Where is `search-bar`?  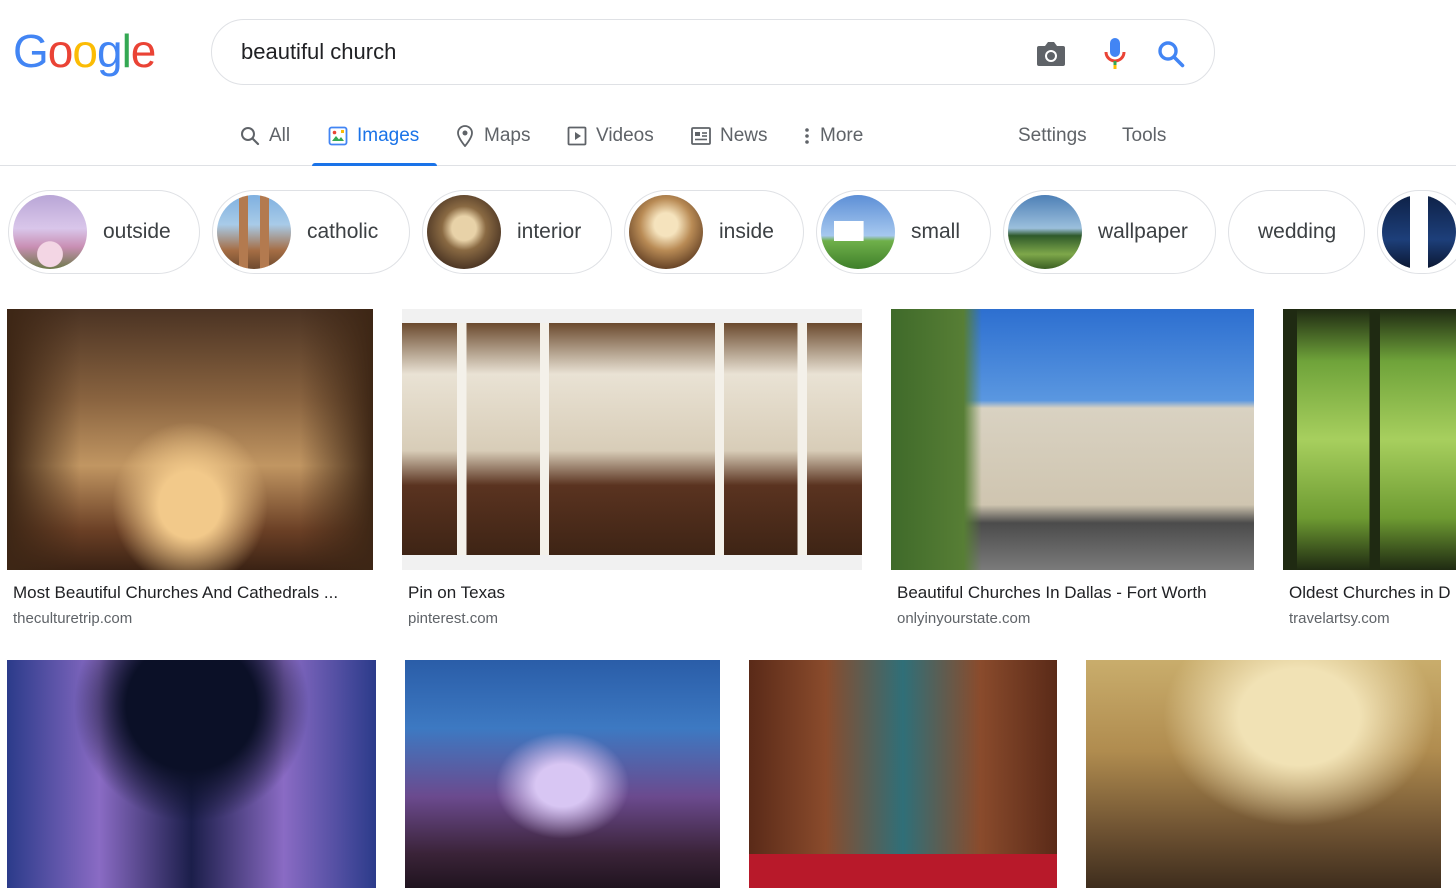 search-bar is located at coordinates (713, 52).